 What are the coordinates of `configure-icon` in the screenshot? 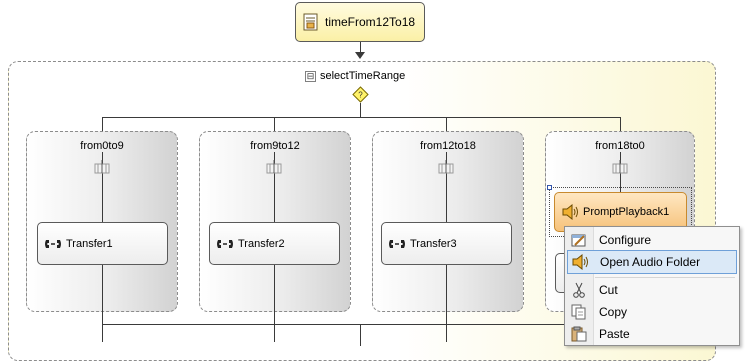 It's located at (579, 240).